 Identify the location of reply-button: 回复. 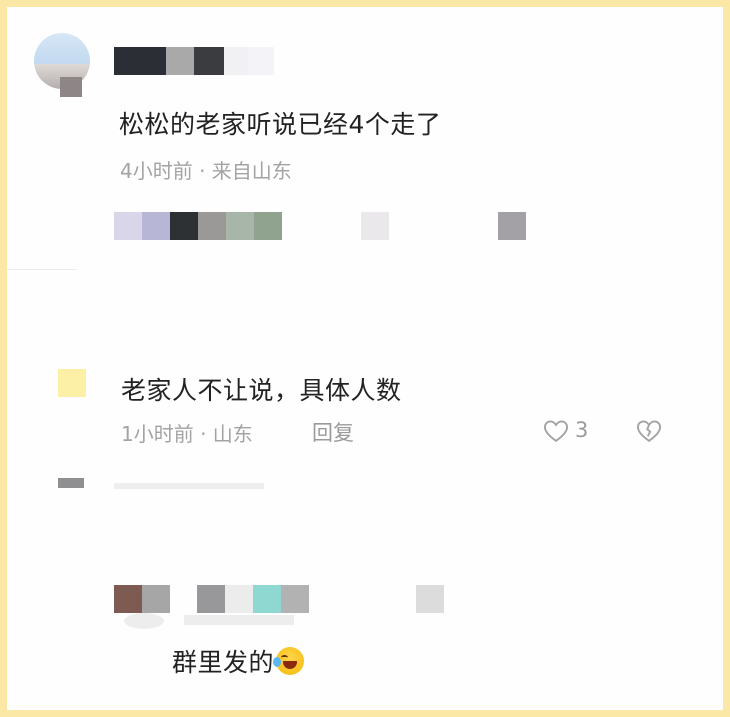
(333, 432).